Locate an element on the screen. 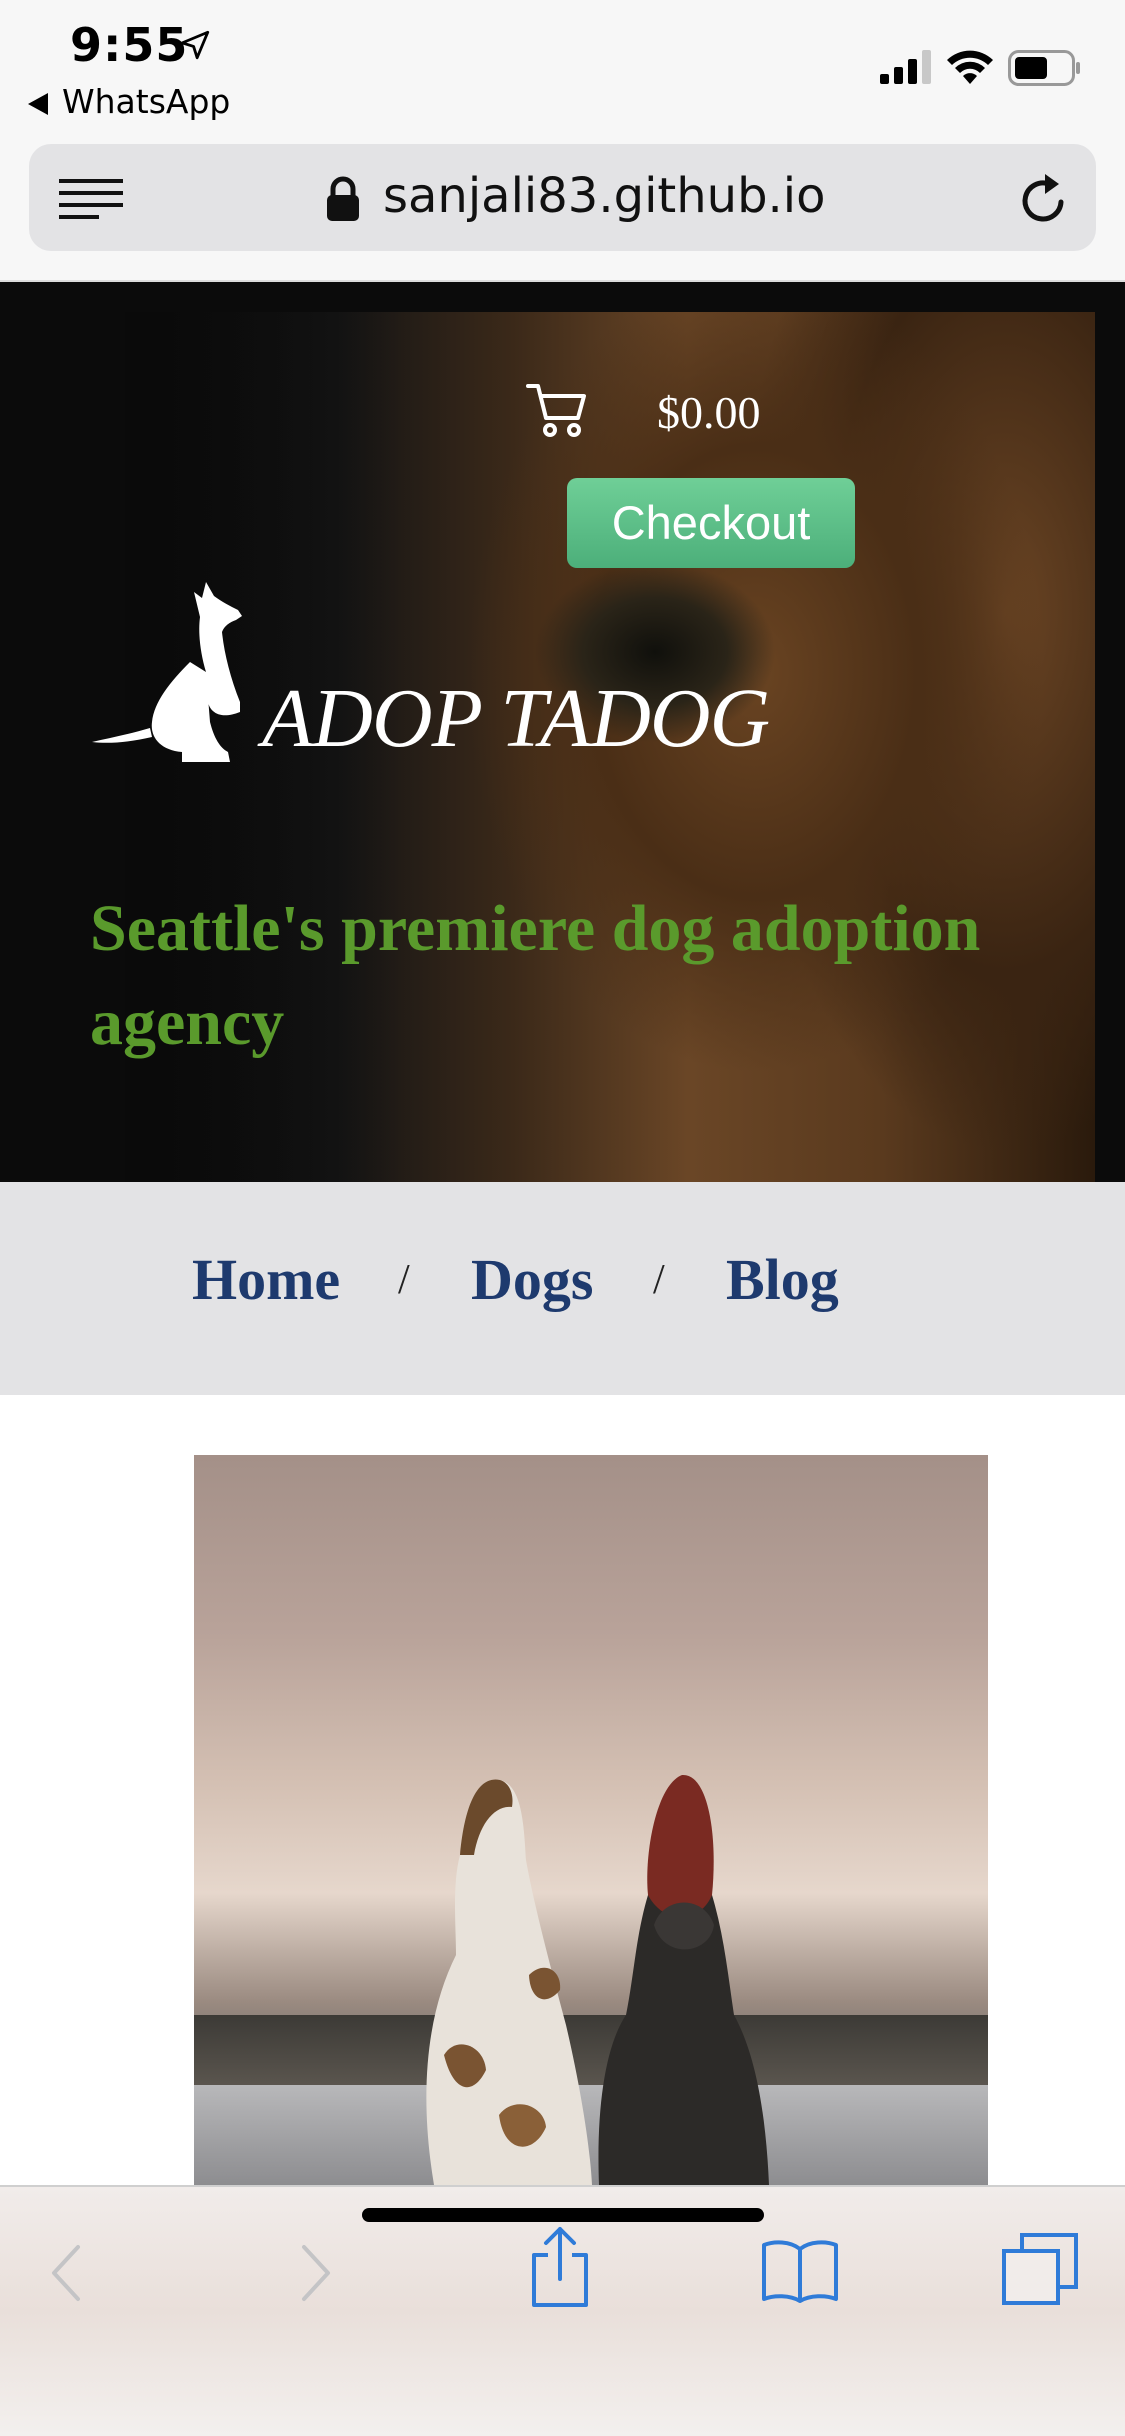 The image size is (1125, 2436). nav-dogs: Dogs is located at coordinates (532, 1279).